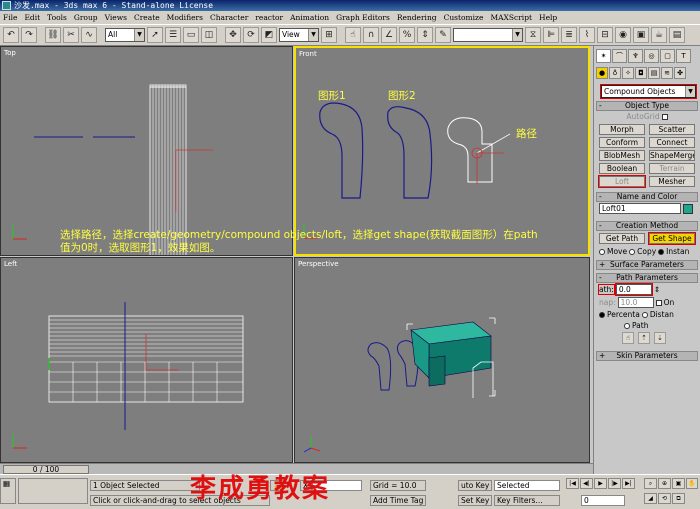  What do you see at coordinates (600, 483) in the screenshot?
I see `play-icon: ▶` at bounding box center [600, 483].